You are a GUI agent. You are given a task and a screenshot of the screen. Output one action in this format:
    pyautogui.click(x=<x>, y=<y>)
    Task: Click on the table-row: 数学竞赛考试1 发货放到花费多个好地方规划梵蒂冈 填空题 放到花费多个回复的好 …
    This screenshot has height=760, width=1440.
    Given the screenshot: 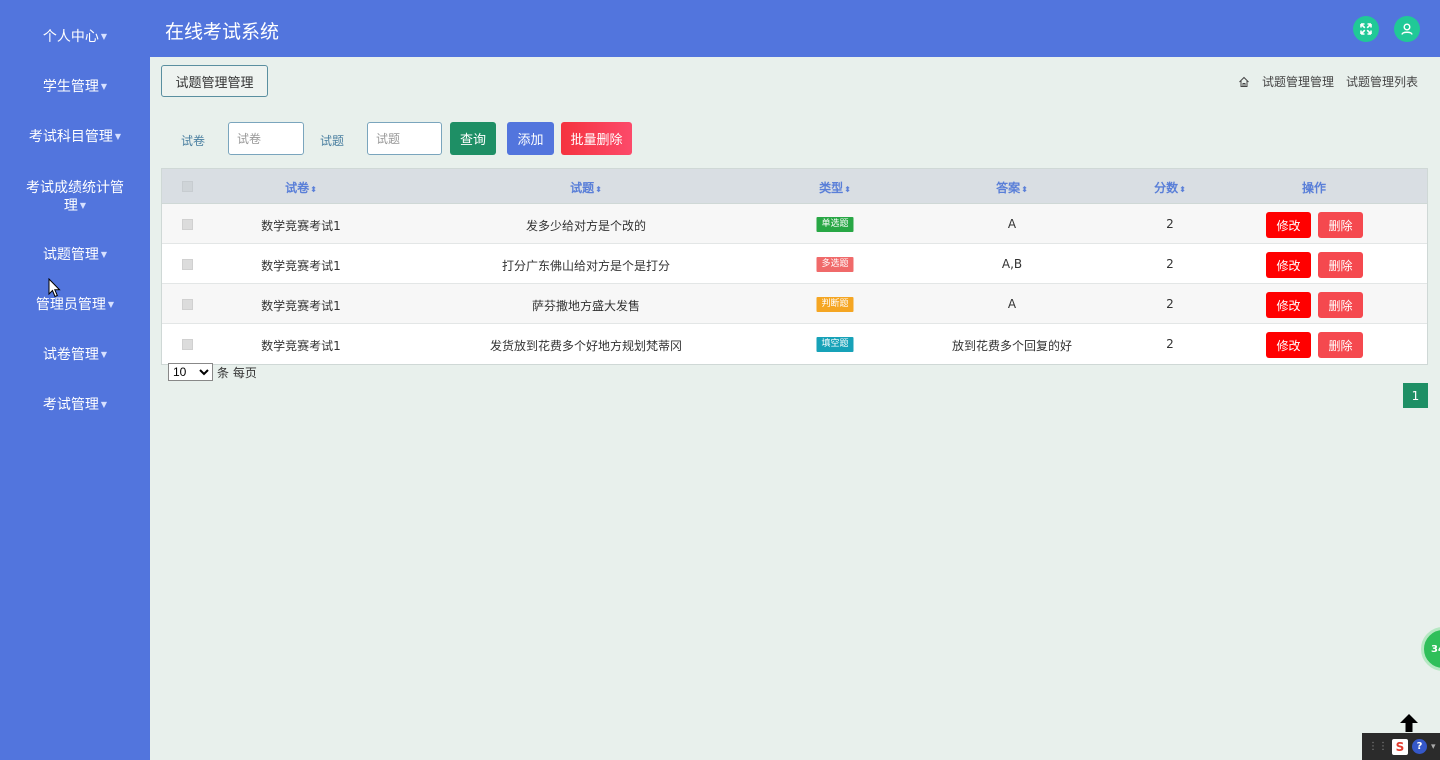 What is the action you would take?
    pyautogui.click(x=794, y=344)
    